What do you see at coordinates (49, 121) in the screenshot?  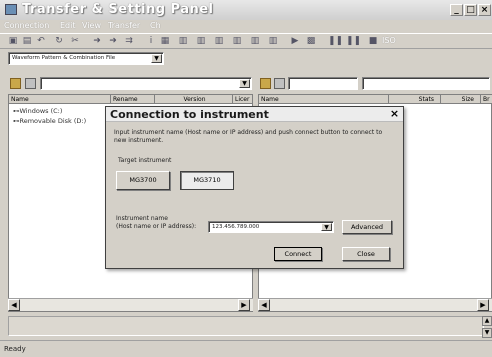 I see `list-item: ⊷Removable Disk (D:)` at bounding box center [49, 121].